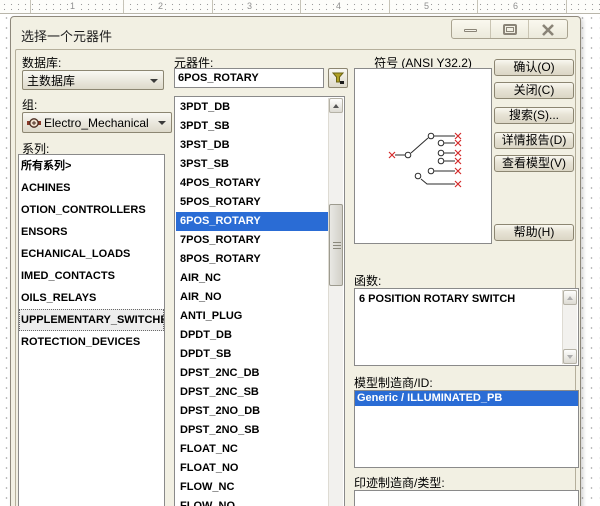  I want to click on component-list-item: ANTI_PLUG, so click(252, 316).